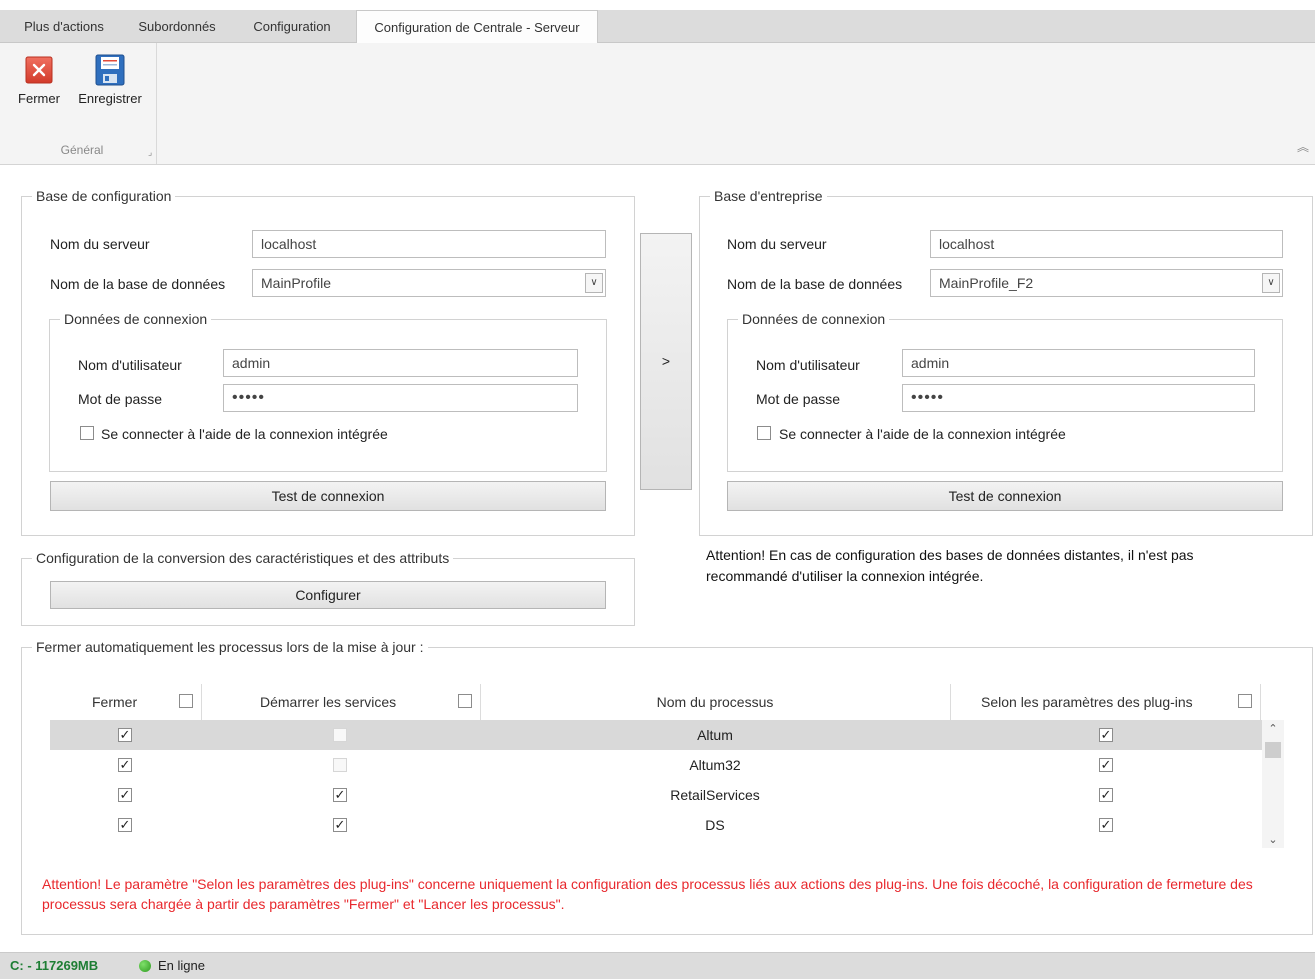 The height and width of the screenshot is (979, 1315). What do you see at coordinates (798, 399) in the screenshot?
I see `company-password-label: Mot de passe` at bounding box center [798, 399].